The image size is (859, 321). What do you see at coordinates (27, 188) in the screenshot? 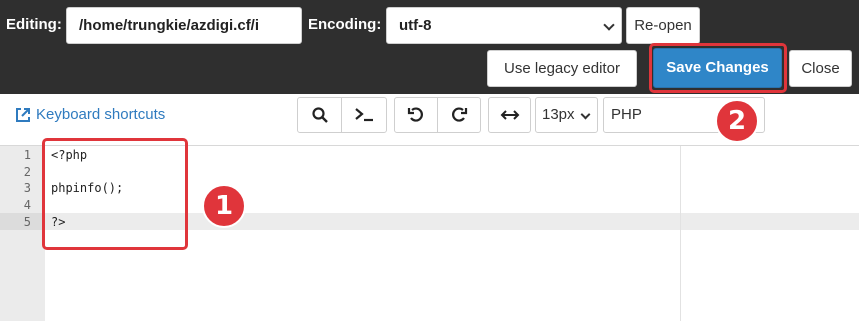
I see `line-number: 3` at bounding box center [27, 188].